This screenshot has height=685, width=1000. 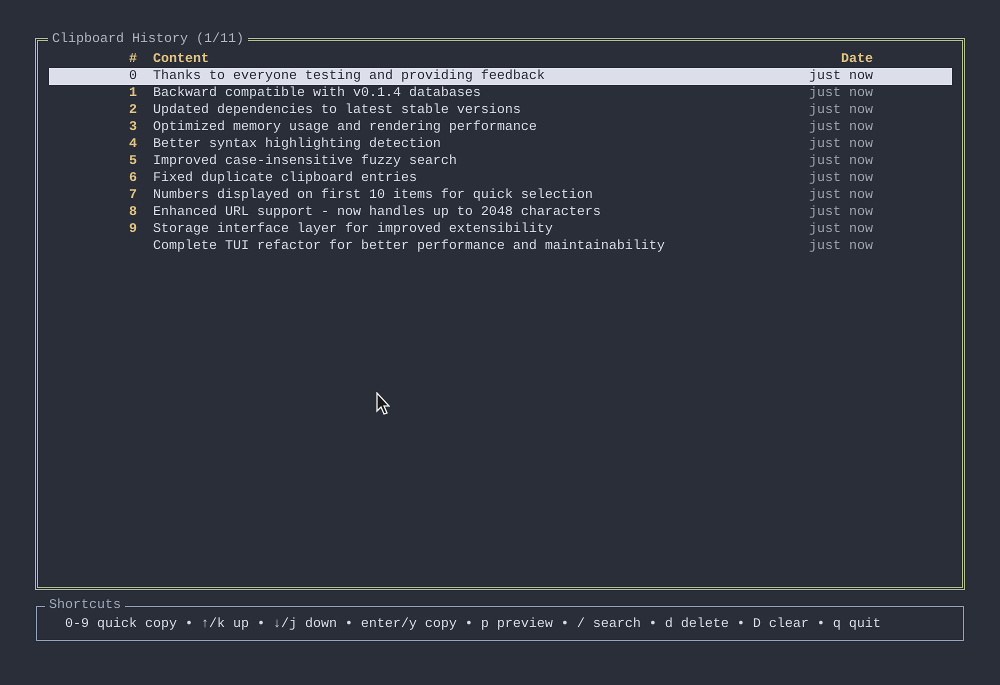 I want to click on clipboard-entry: Thanks to everyone testing and providing feedback, so click(x=481, y=76).